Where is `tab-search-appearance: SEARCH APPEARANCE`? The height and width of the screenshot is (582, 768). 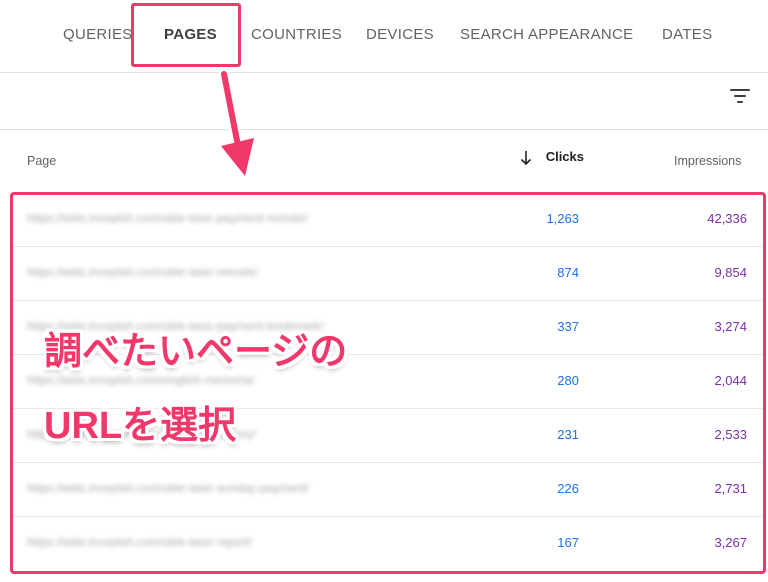 tab-search-appearance: SEARCH APPEARANCE is located at coordinates (546, 34).